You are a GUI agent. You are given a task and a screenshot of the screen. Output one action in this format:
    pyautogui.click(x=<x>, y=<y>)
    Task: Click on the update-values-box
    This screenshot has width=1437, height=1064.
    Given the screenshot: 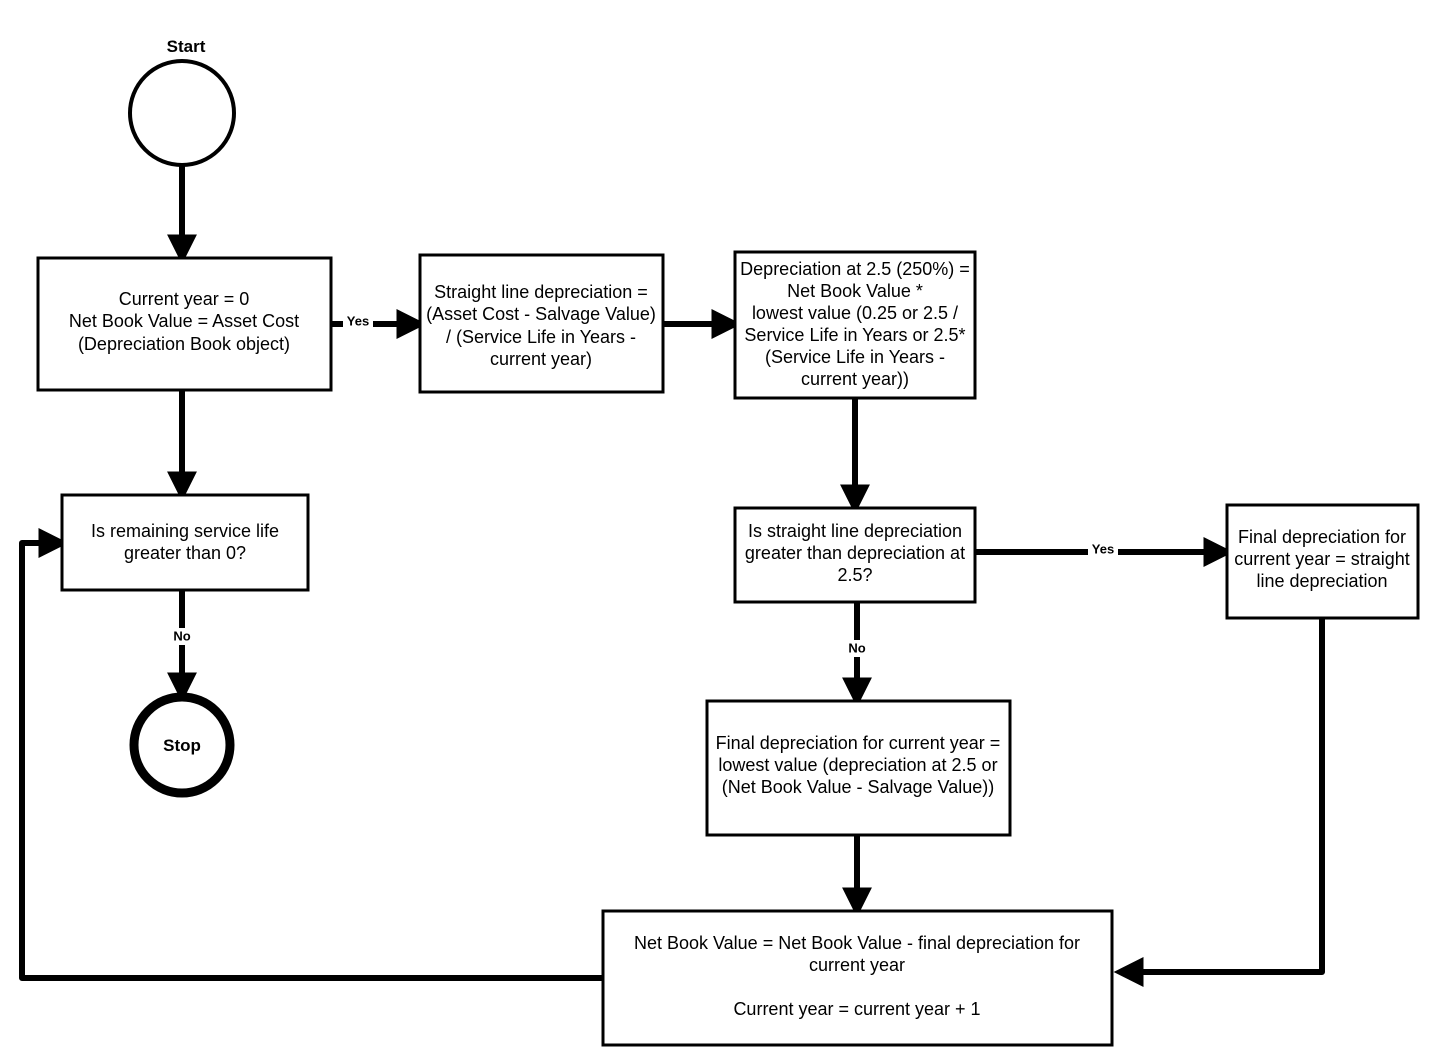 What is the action you would take?
    pyautogui.click(x=857, y=978)
    